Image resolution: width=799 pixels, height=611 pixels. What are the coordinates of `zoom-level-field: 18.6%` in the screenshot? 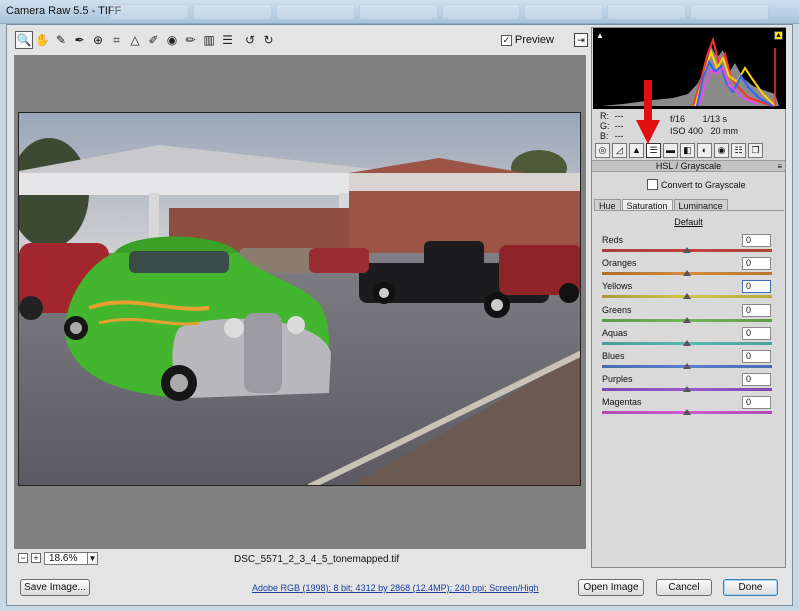 It's located at (66, 558).